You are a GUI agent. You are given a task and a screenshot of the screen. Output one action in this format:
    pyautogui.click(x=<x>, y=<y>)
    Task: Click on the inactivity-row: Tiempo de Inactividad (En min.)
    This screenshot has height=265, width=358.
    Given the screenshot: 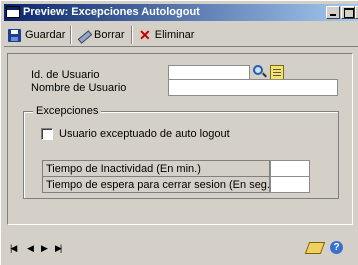 What is the action you would take?
    pyautogui.click(x=156, y=168)
    